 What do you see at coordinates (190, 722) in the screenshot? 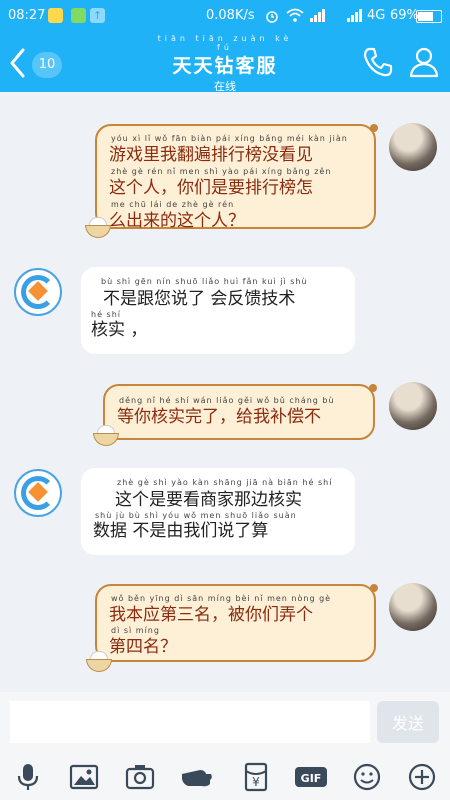
I see `message-input` at bounding box center [190, 722].